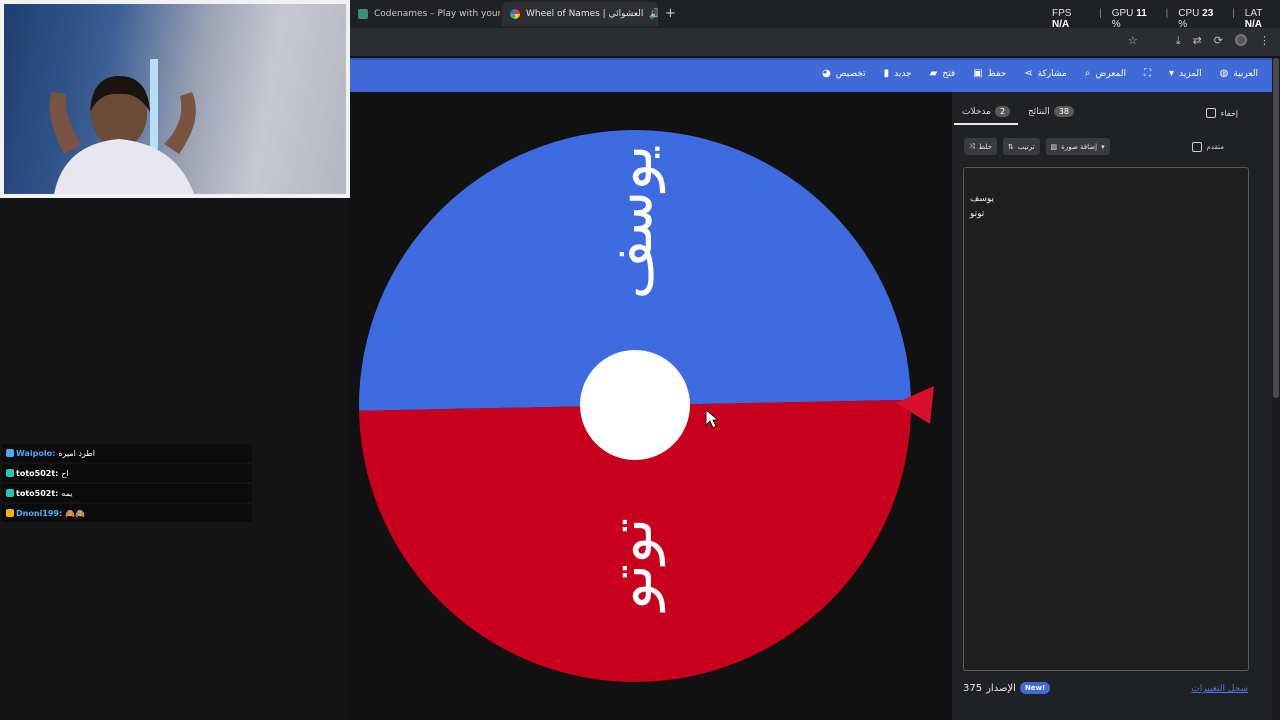 Image resolution: width=1280 pixels, height=720 pixels. I want to click on chat-message: toto502t: يمه, so click(127, 493).